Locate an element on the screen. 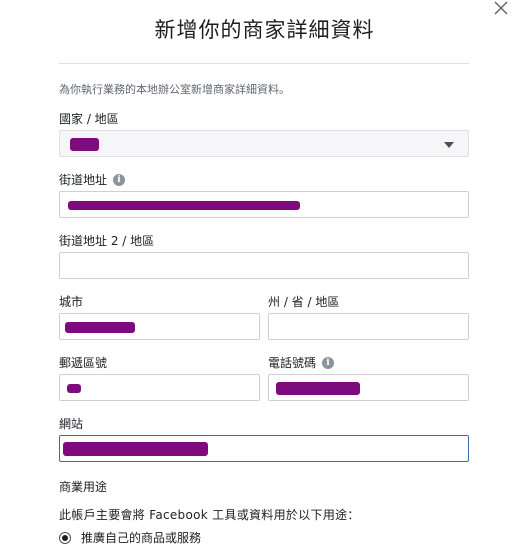 The width and height of the screenshot is (529, 550). state-input is located at coordinates (368, 326).